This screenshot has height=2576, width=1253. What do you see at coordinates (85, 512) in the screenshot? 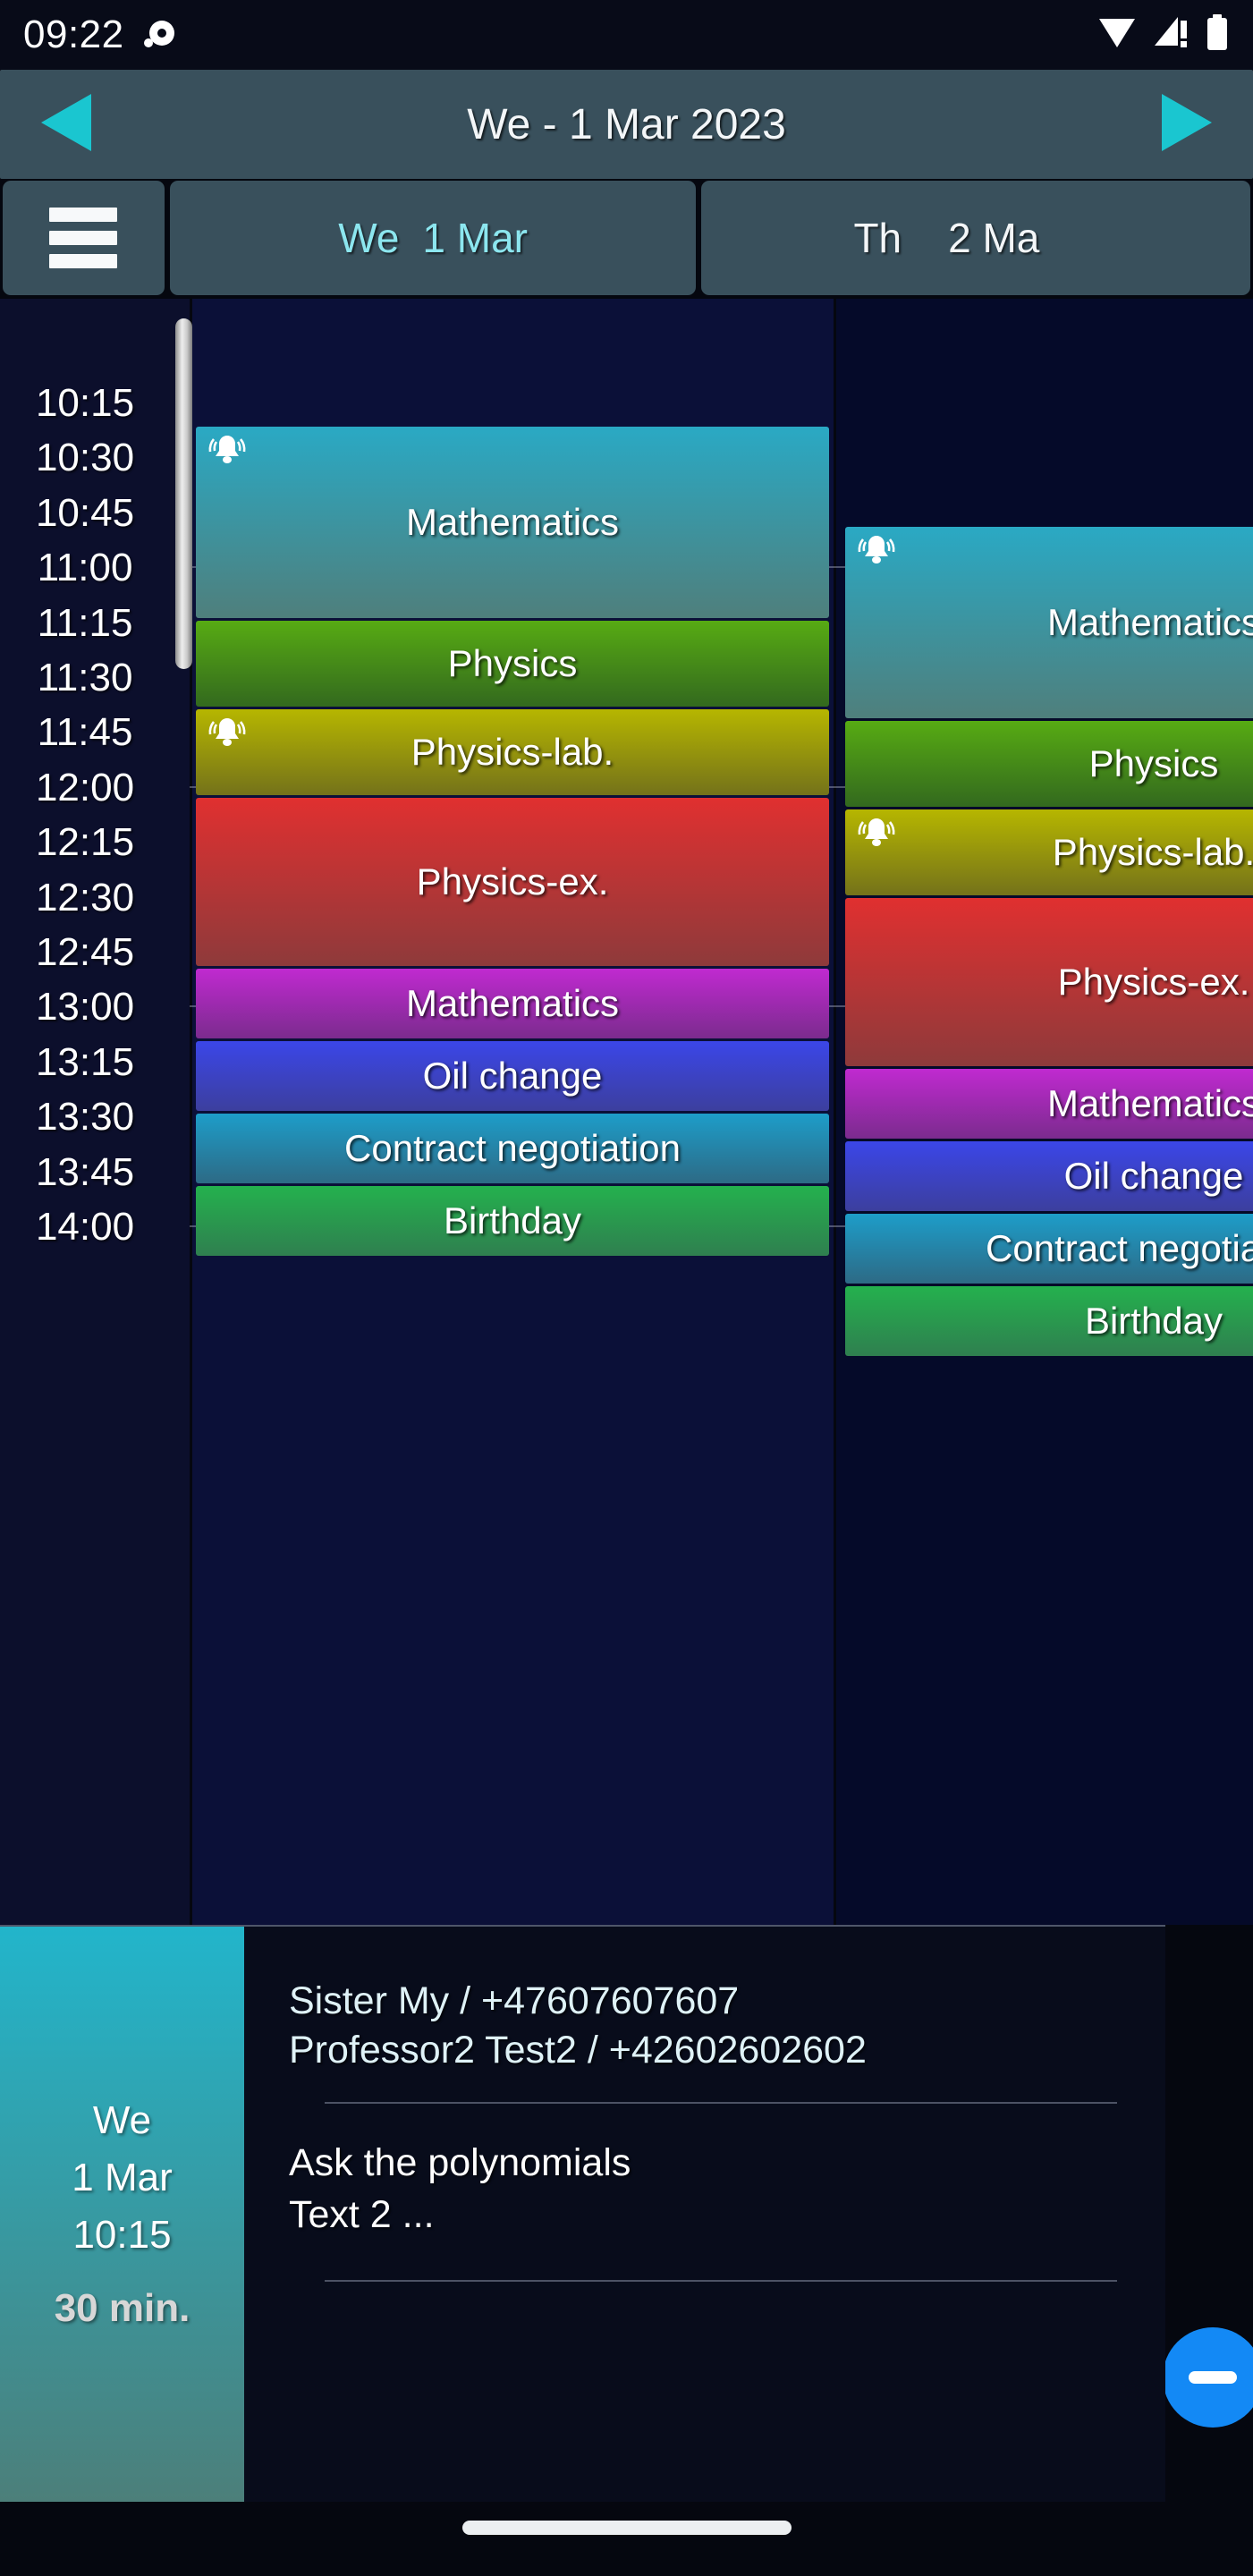
I see `time-tick: 10:45` at bounding box center [85, 512].